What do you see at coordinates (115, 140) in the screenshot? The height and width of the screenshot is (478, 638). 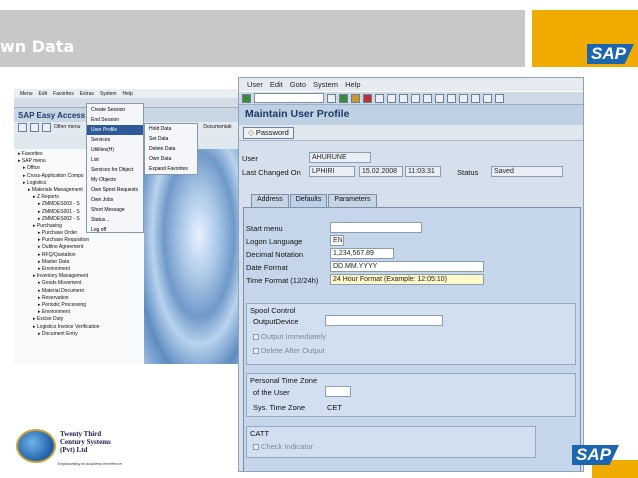 I see `system-menu-item: Services` at bounding box center [115, 140].